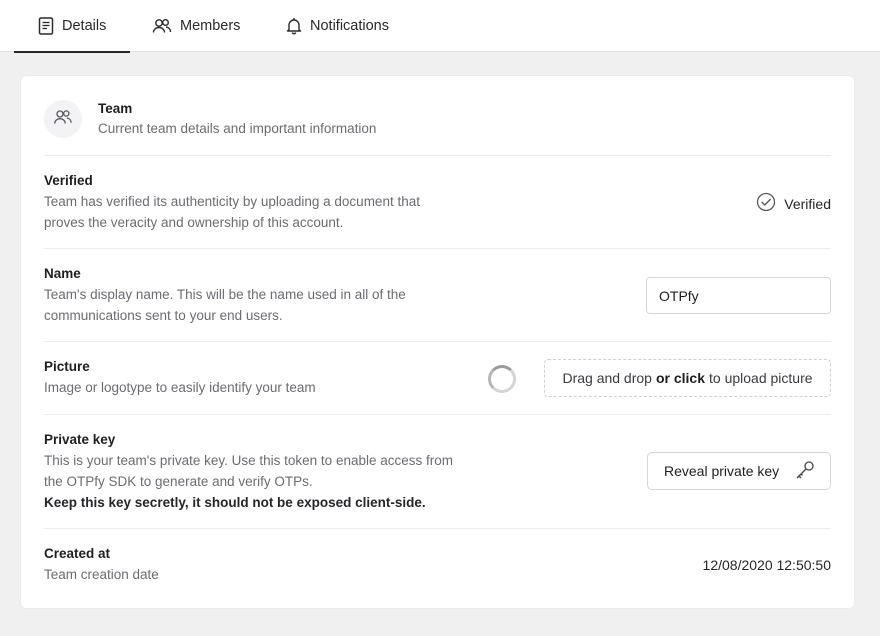  I want to click on created-at-title: Created at, so click(77, 553).